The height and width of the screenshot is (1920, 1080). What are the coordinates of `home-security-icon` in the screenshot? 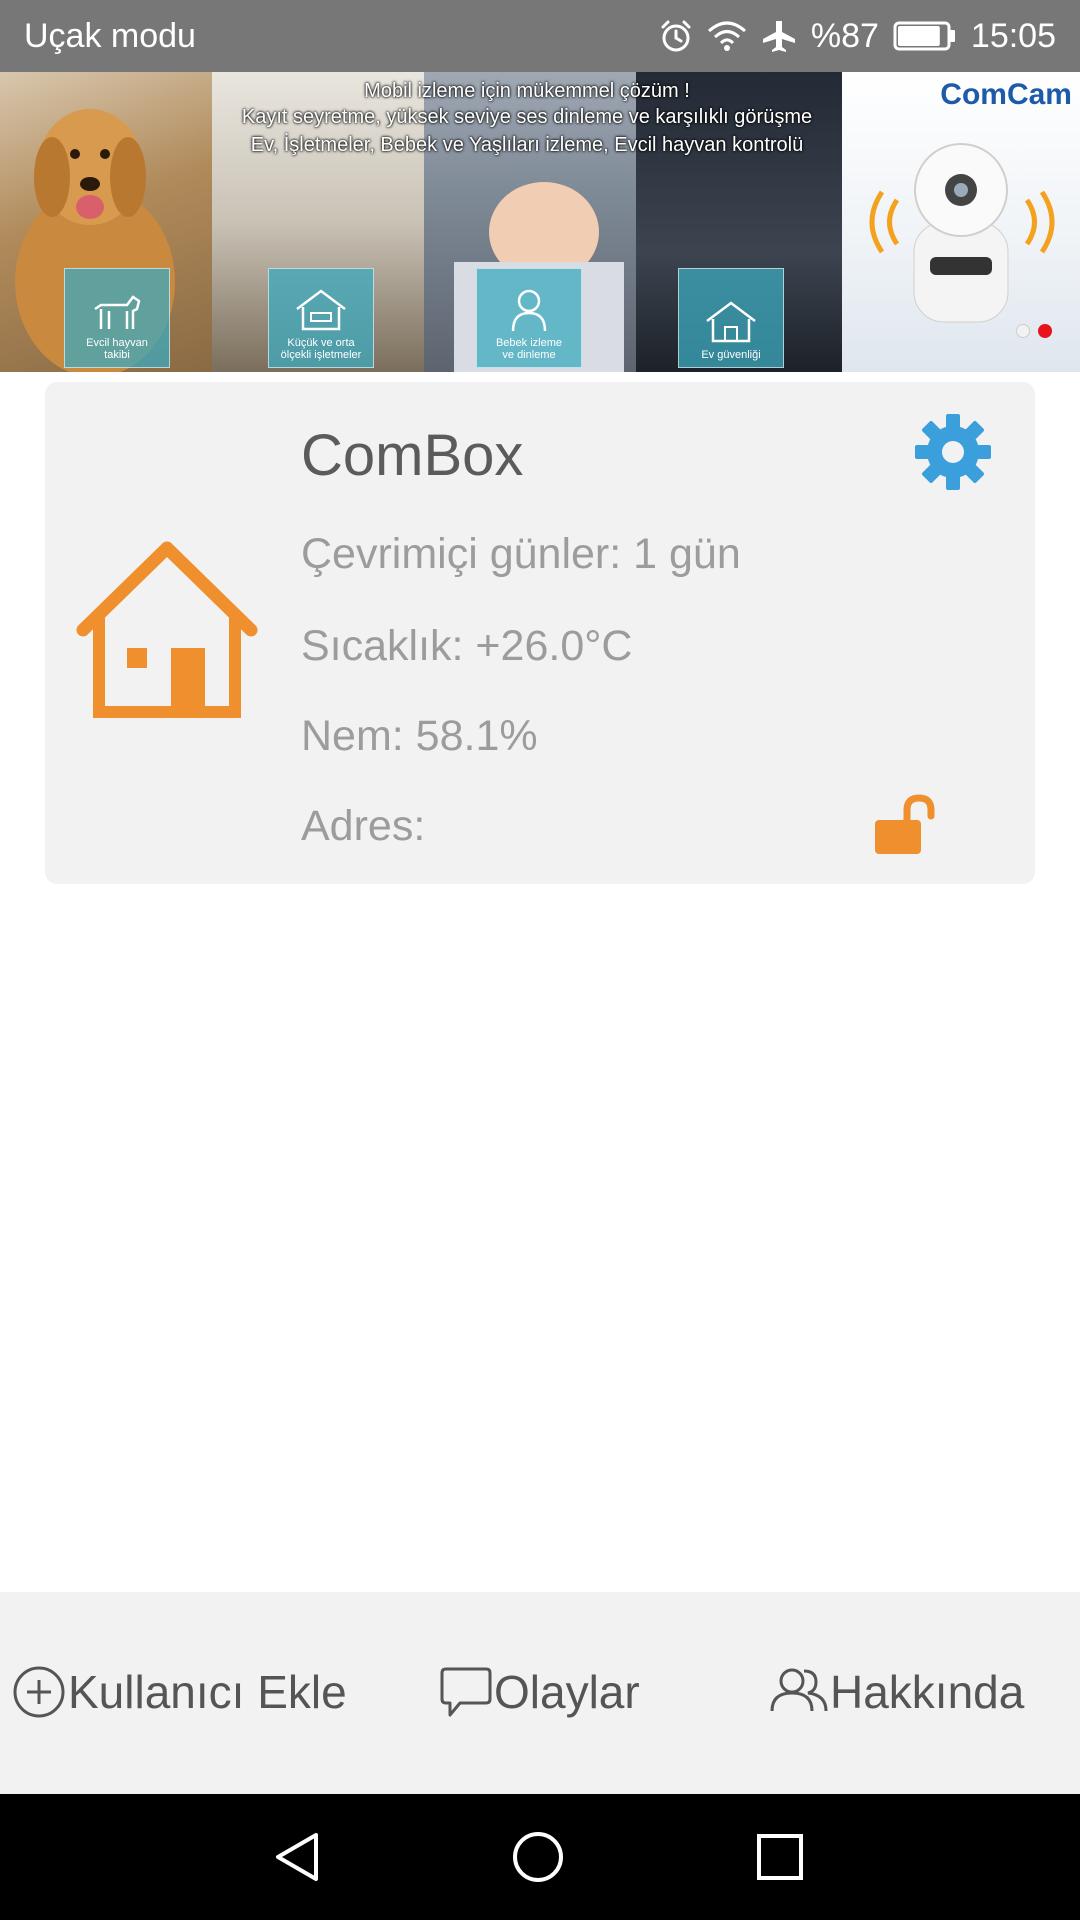 It's located at (731, 322).